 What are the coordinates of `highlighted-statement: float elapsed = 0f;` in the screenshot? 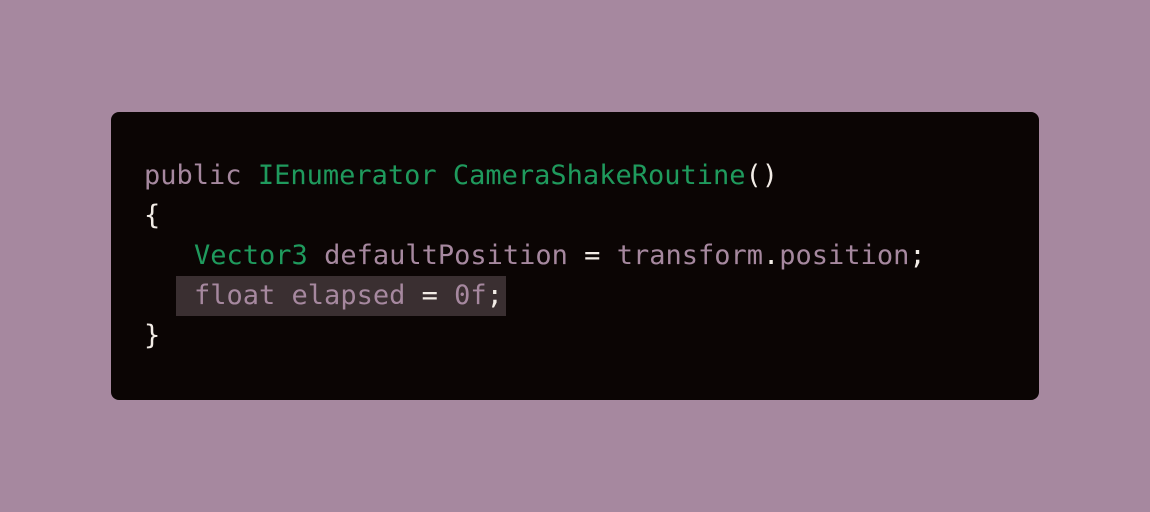 It's located at (341, 296).